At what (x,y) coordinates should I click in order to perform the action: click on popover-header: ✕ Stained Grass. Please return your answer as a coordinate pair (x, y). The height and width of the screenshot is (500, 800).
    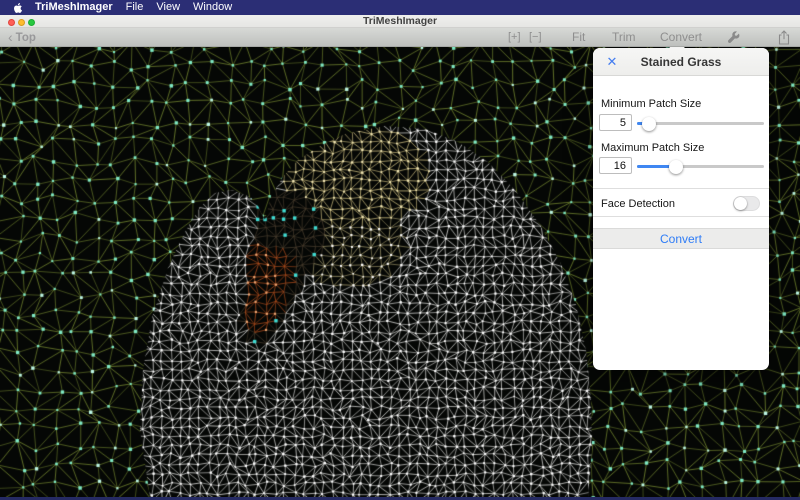
    Looking at the image, I should click on (681, 62).